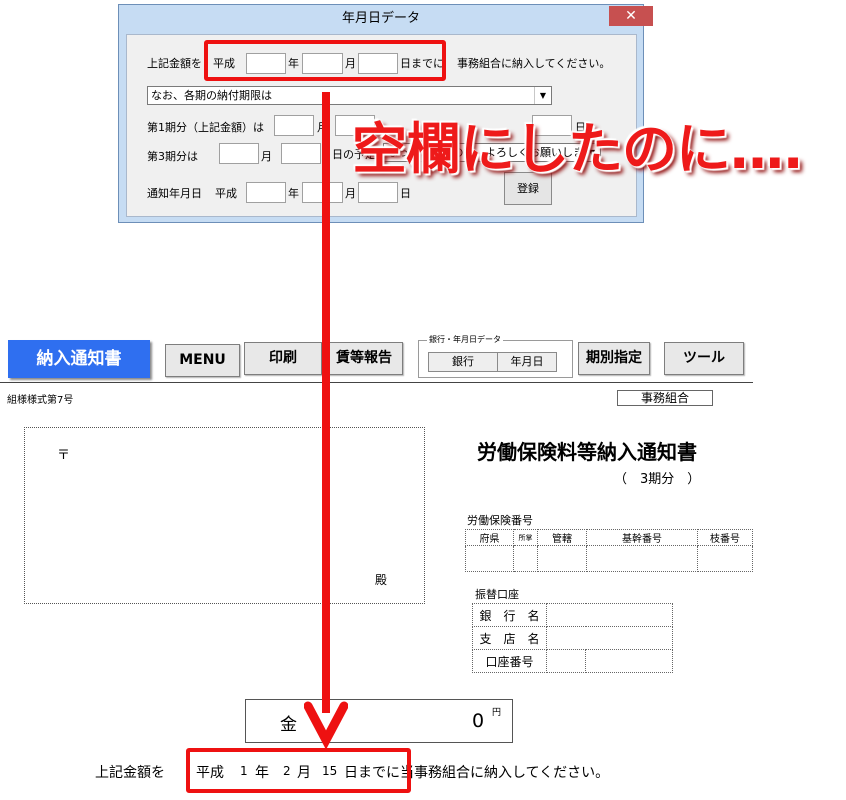 Image resolution: width=846 pixels, height=800 pixels. Describe the element at coordinates (542, 95) in the screenshot. I see `chevron-down-icon: ▼` at that location.